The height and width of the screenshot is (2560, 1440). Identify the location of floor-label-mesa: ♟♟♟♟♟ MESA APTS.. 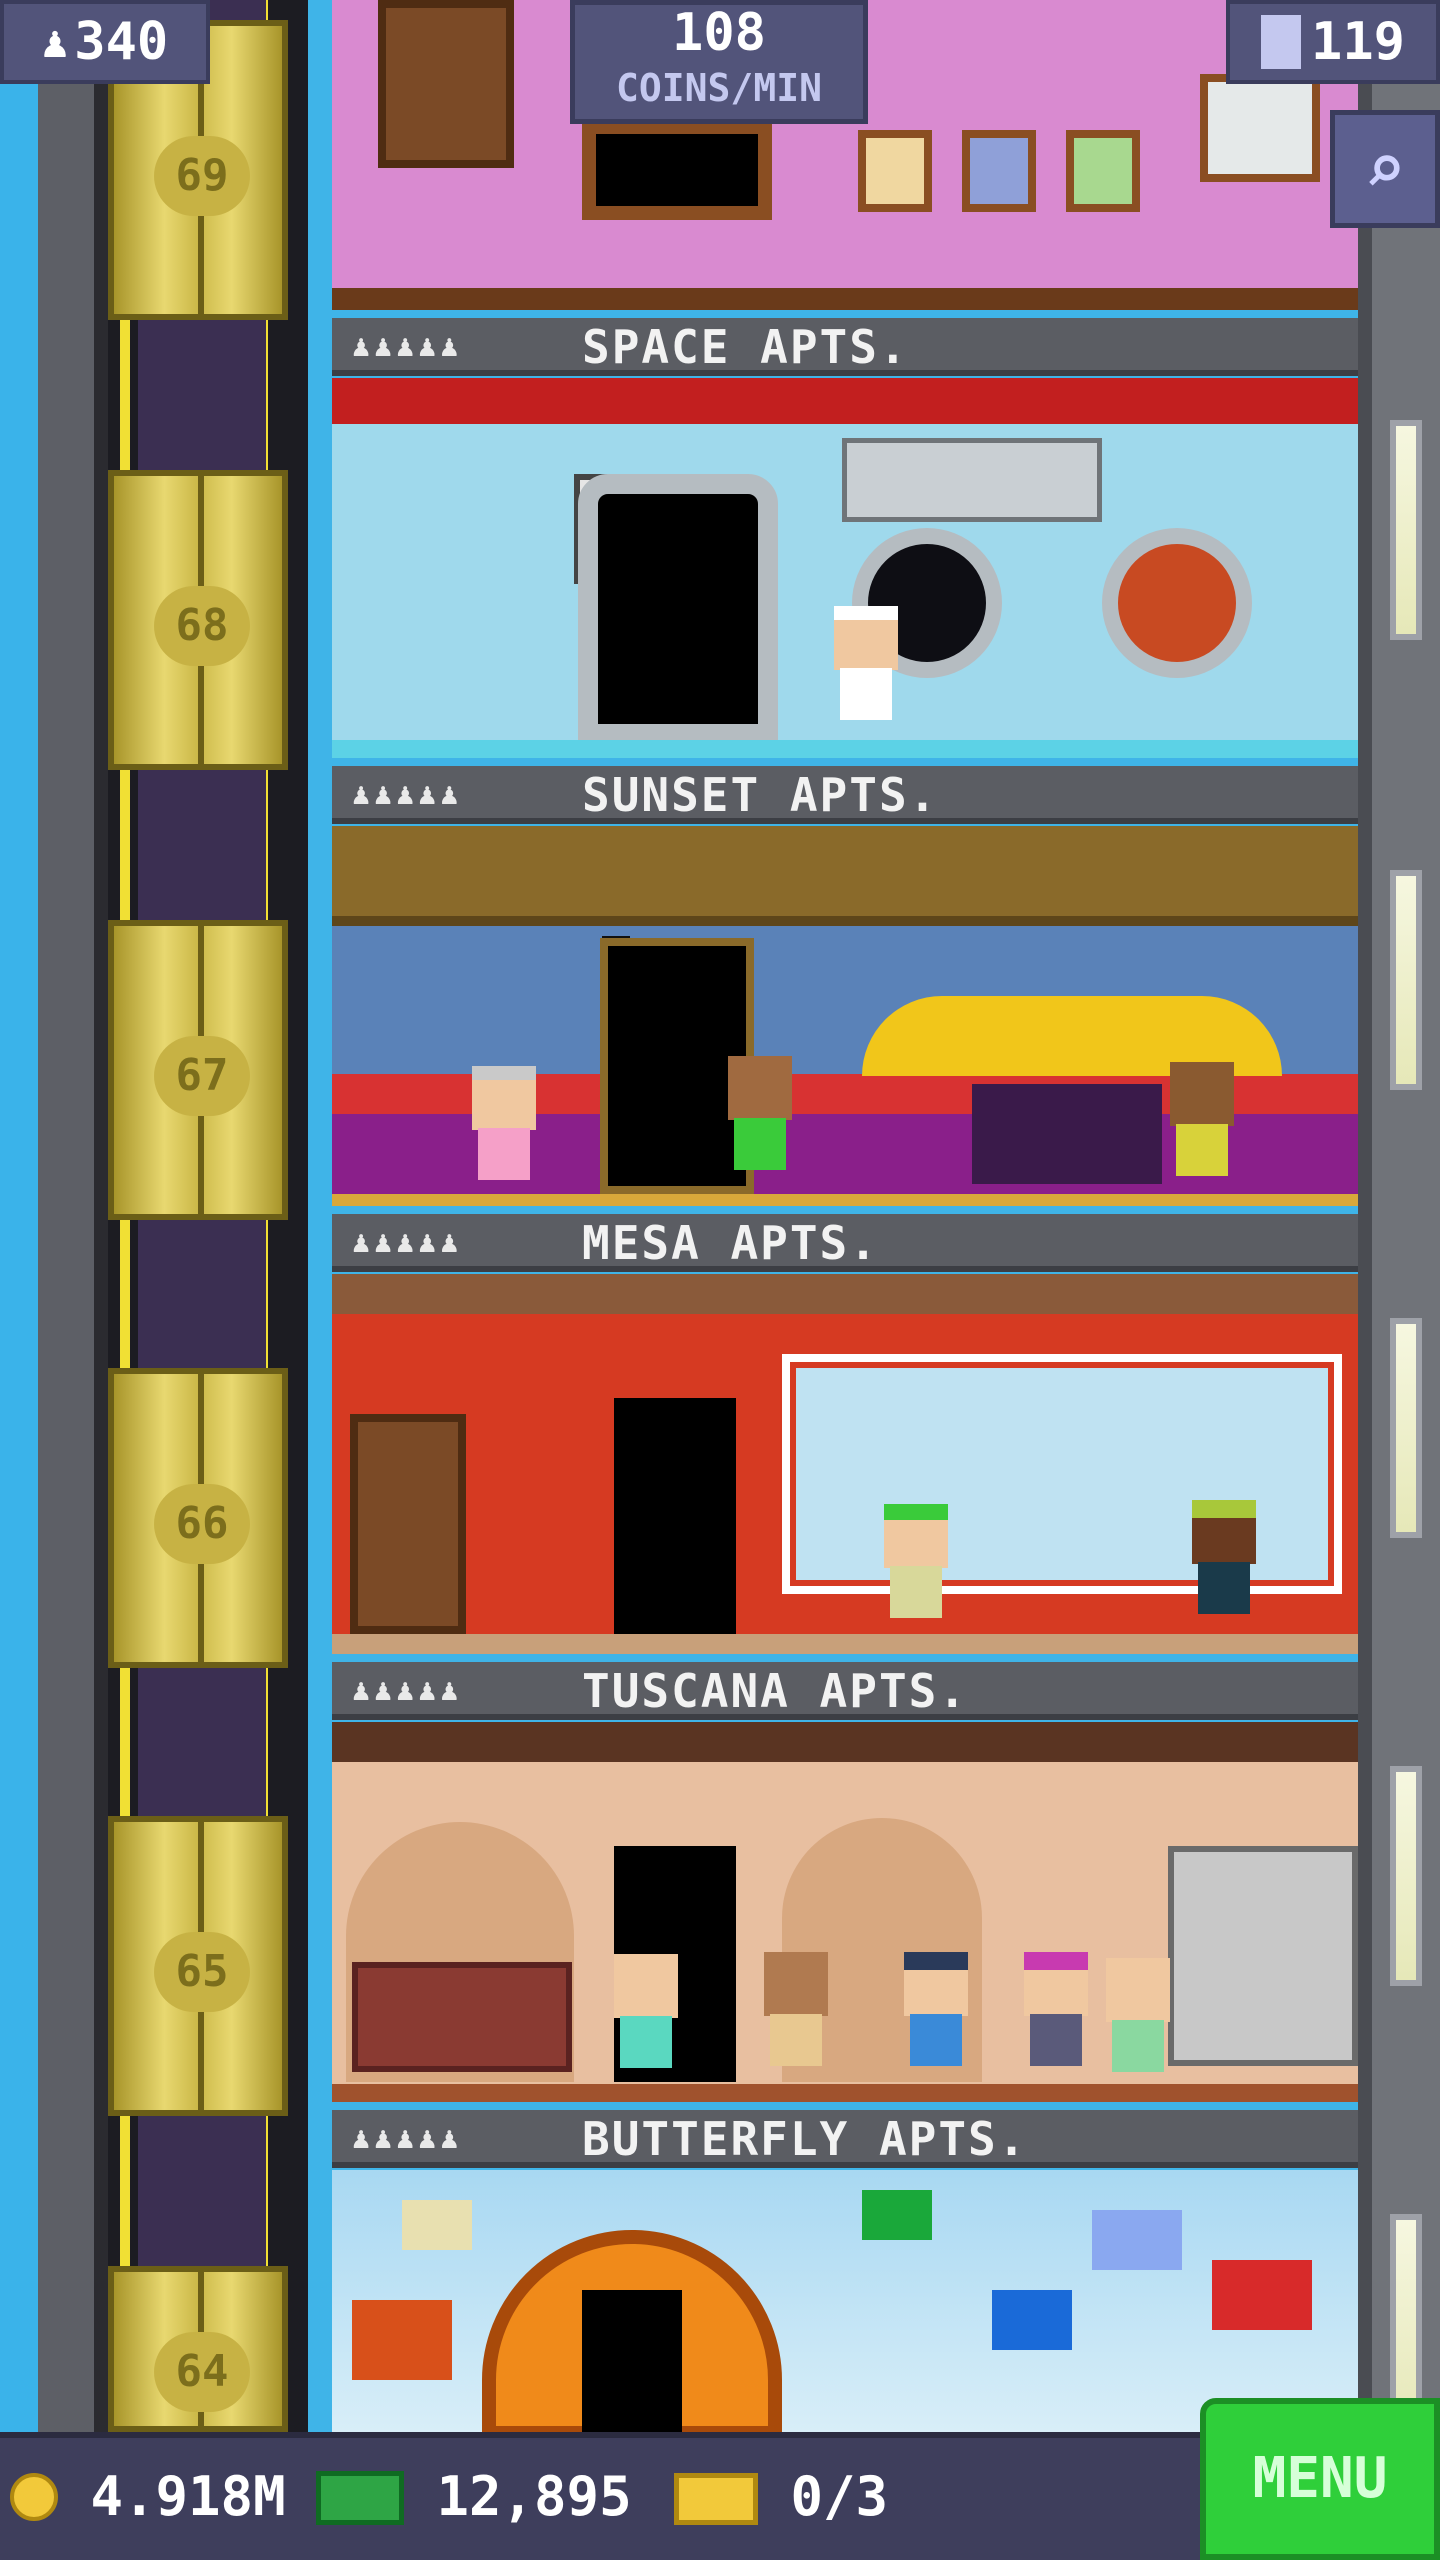
(845, 1243).